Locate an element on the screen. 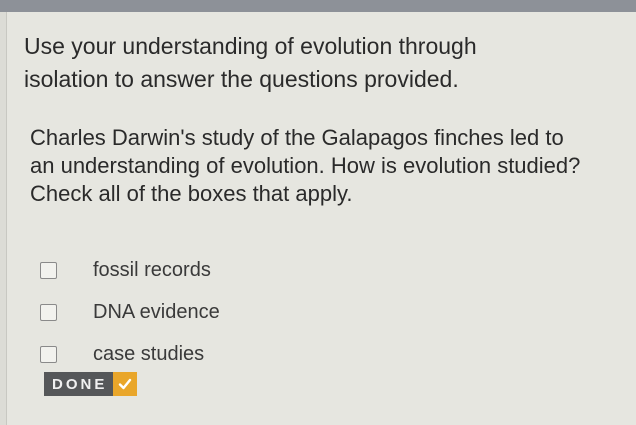  answer-options: fossil records DNA evidence case studies is located at coordinates (130, 317).